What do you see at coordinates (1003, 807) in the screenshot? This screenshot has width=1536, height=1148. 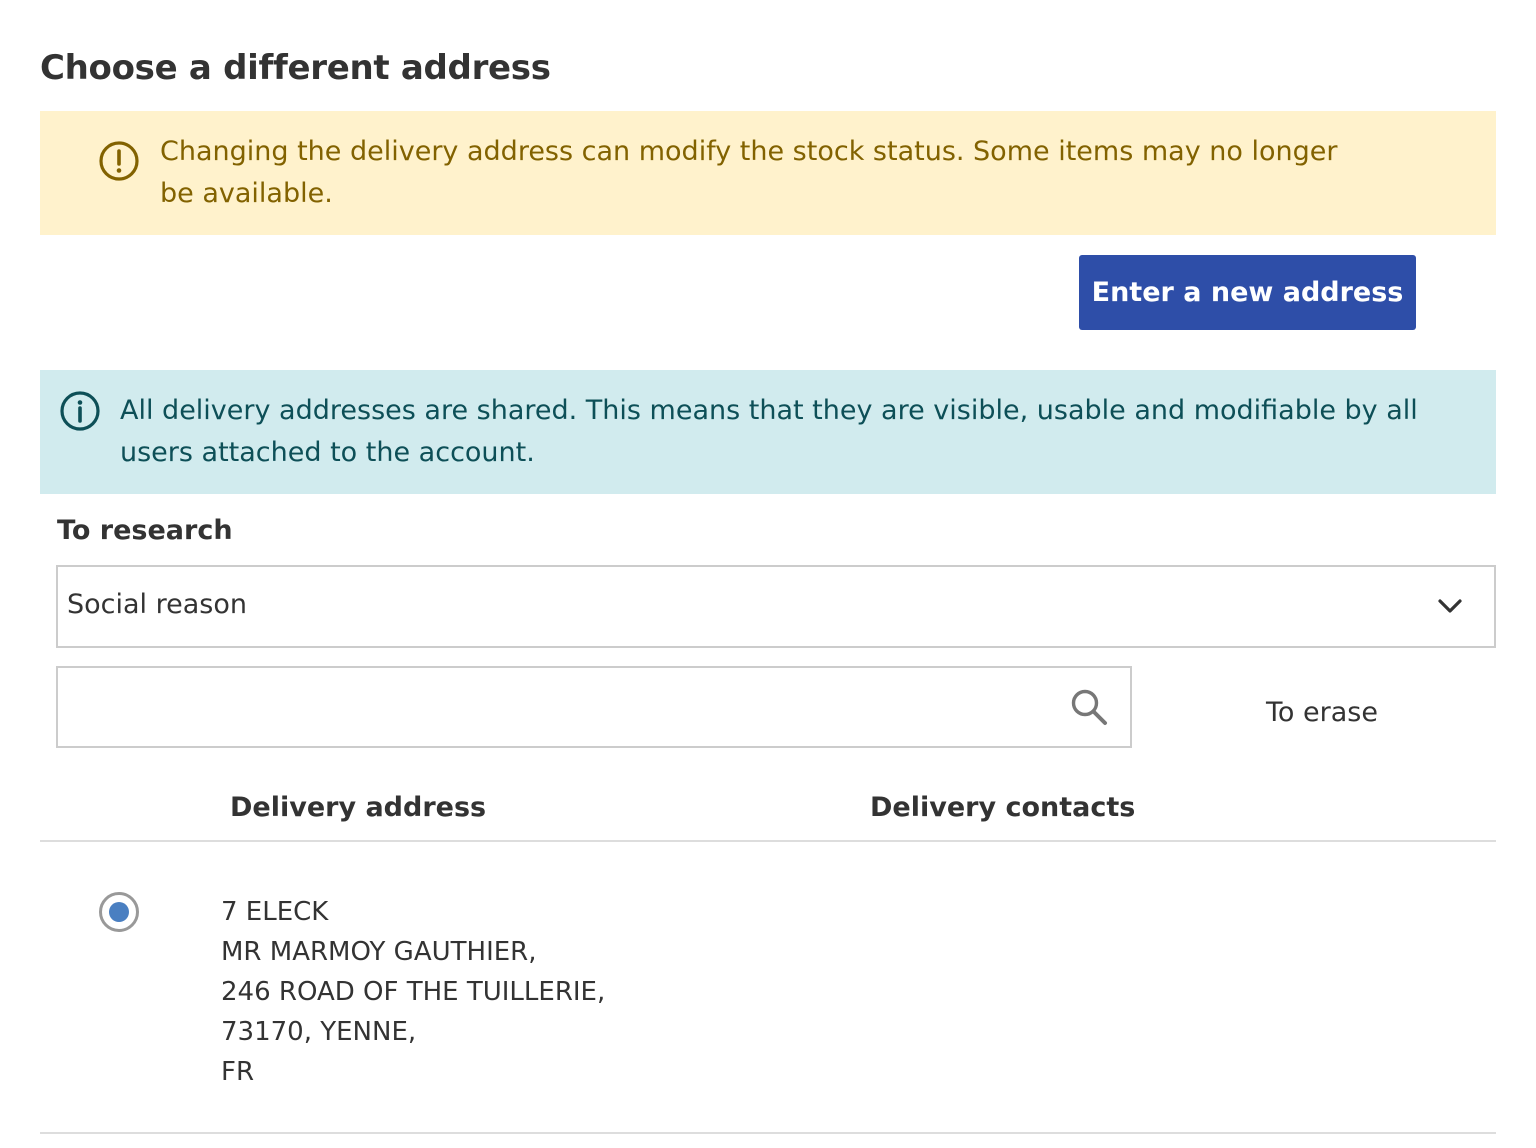 I see `column-header-delivery-contacts: Delivery contacts` at bounding box center [1003, 807].